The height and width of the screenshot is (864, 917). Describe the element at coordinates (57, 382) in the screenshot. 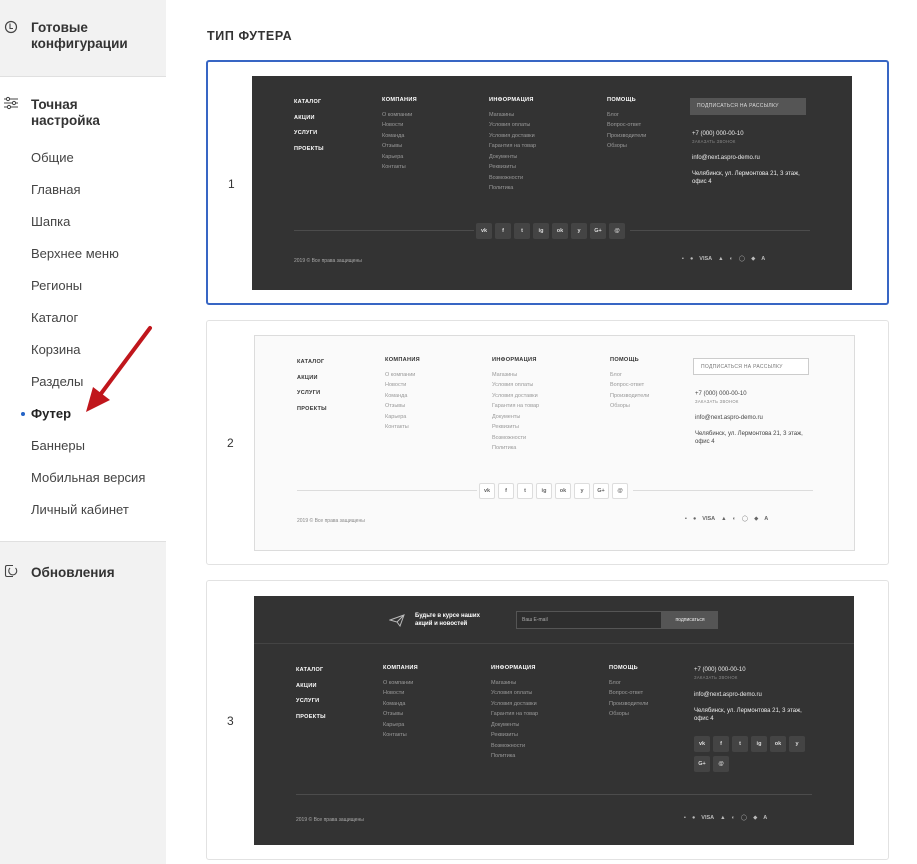

I see `sidebar-item-sections: Разделы` at that location.